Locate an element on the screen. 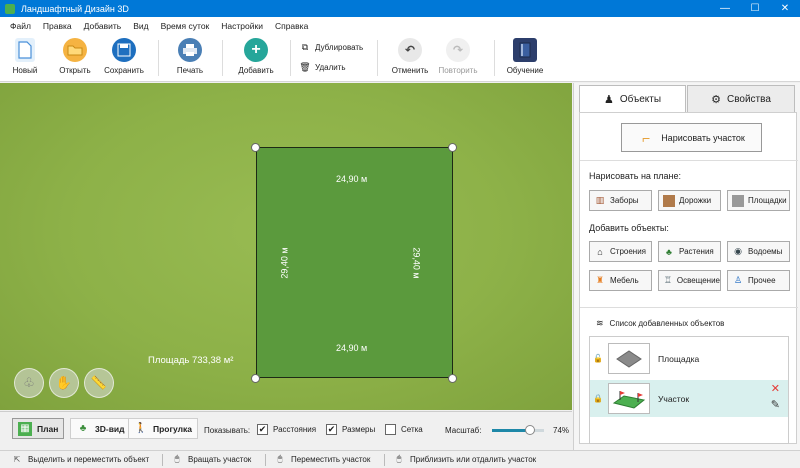 The image size is (800, 468). save-button: Сохранить is located at coordinates (124, 59).